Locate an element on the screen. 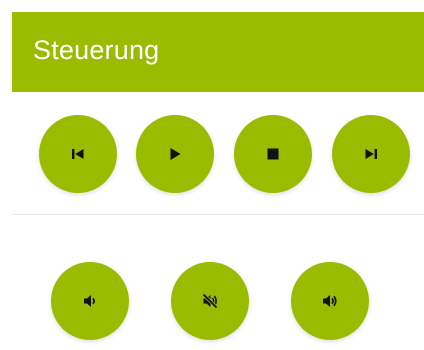  stop-icon is located at coordinates (273, 154).